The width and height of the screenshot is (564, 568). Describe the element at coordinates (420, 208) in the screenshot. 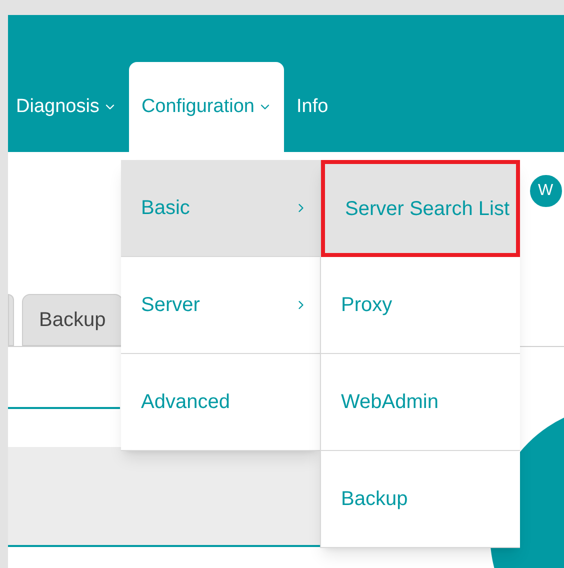

I see `submenu-item: Server Search List` at that location.